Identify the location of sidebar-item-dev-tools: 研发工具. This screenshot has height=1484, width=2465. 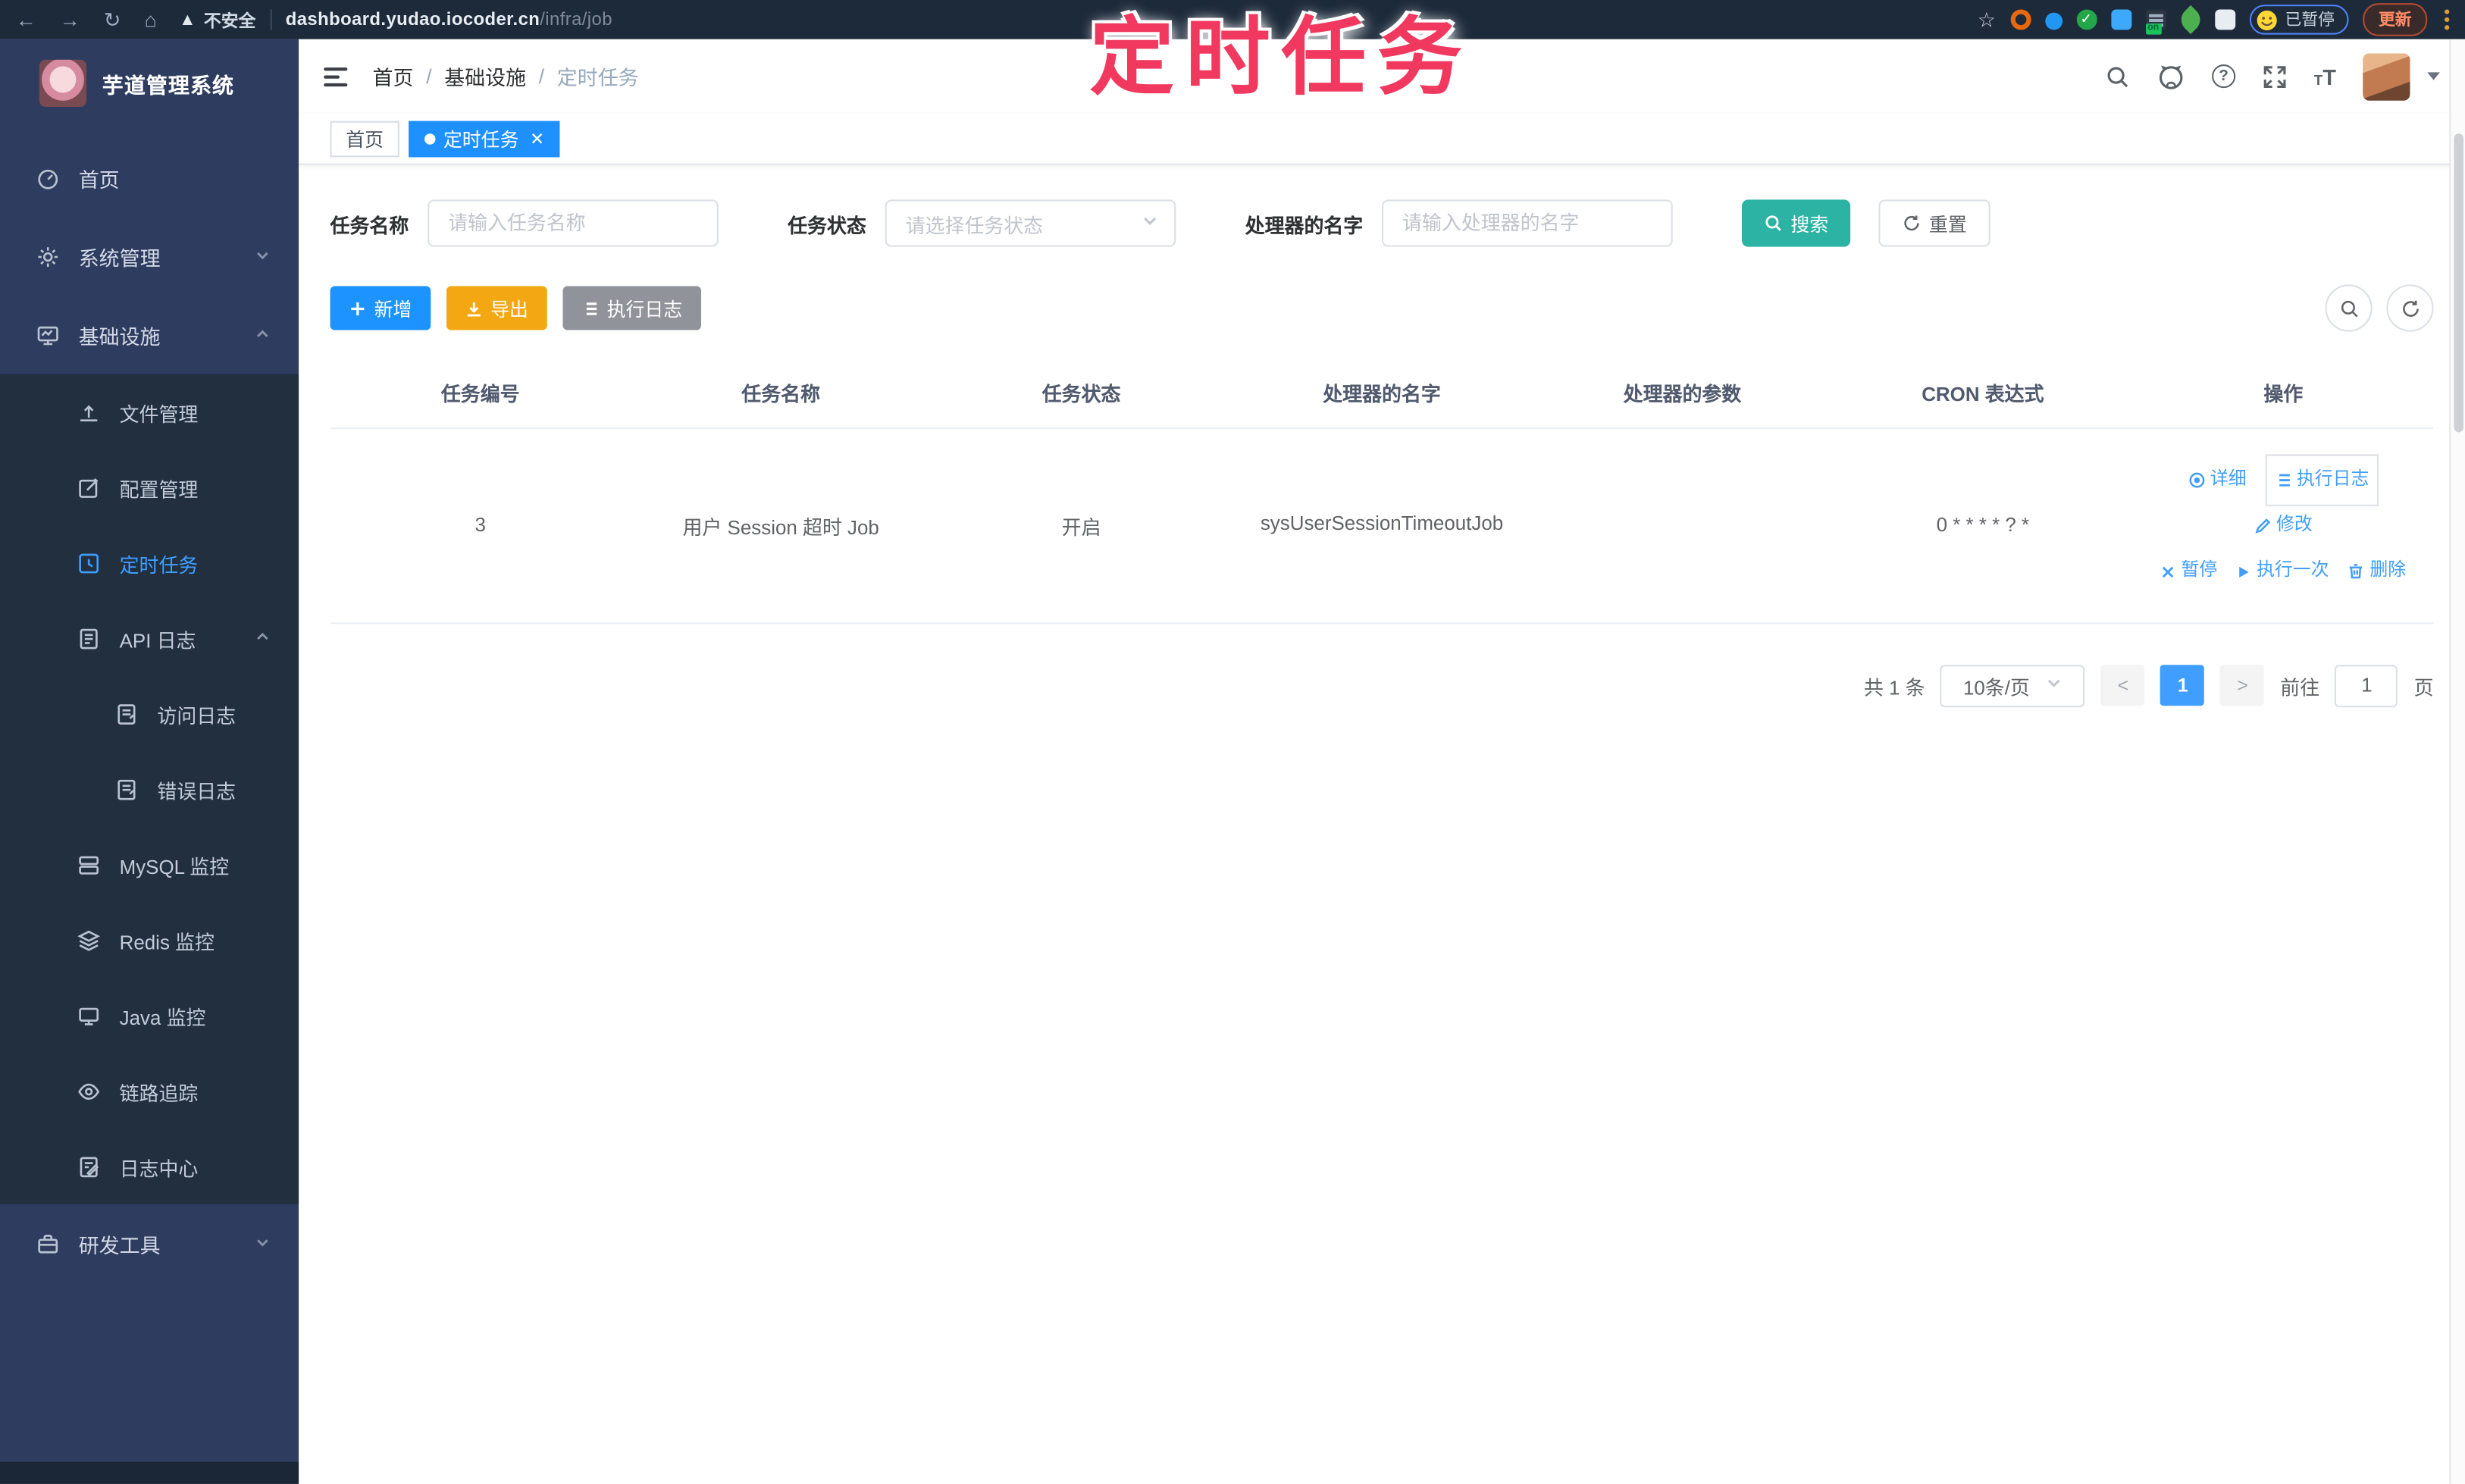
(149, 1243).